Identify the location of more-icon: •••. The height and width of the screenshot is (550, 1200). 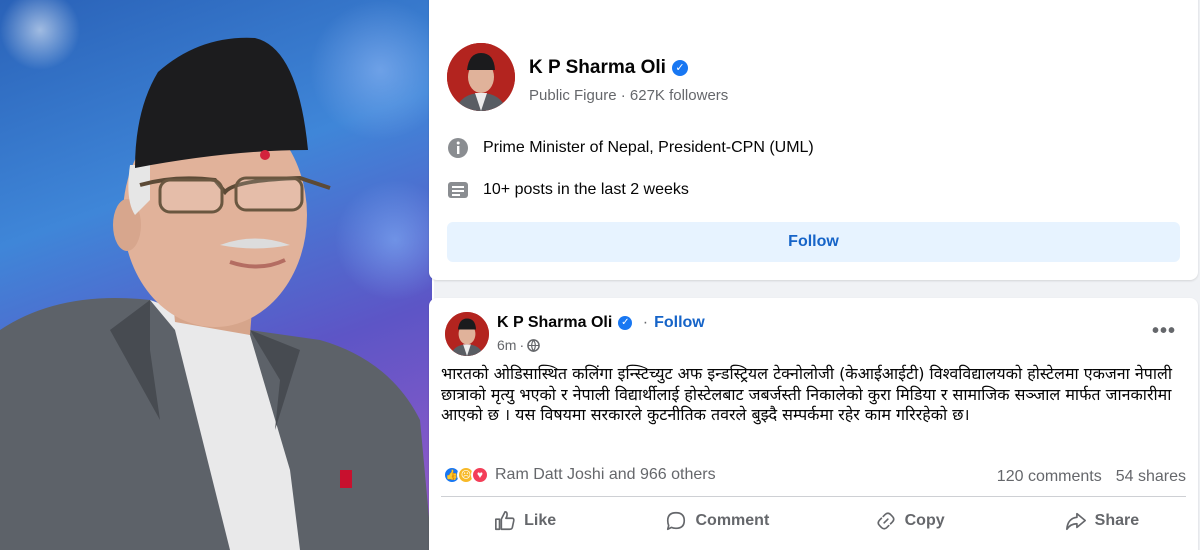
(1164, 331).